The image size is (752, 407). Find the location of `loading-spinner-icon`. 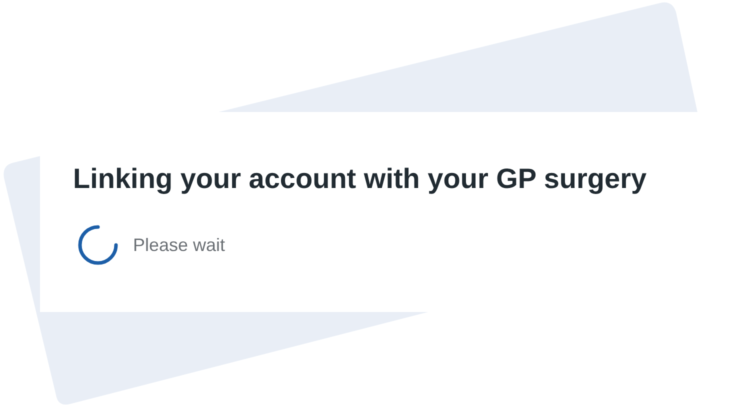

loading-spinner-icon is located at coordinates (98, 245).